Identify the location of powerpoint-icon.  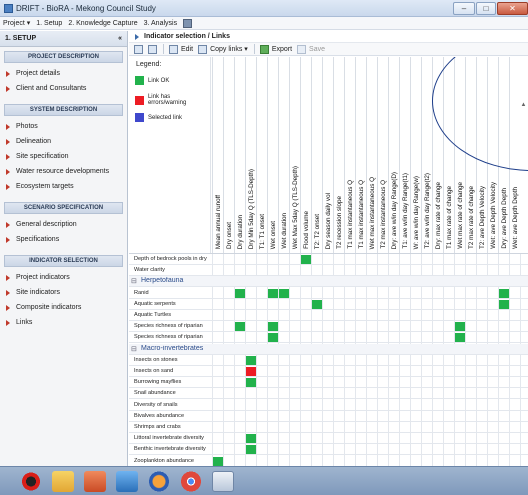
(95, 481).